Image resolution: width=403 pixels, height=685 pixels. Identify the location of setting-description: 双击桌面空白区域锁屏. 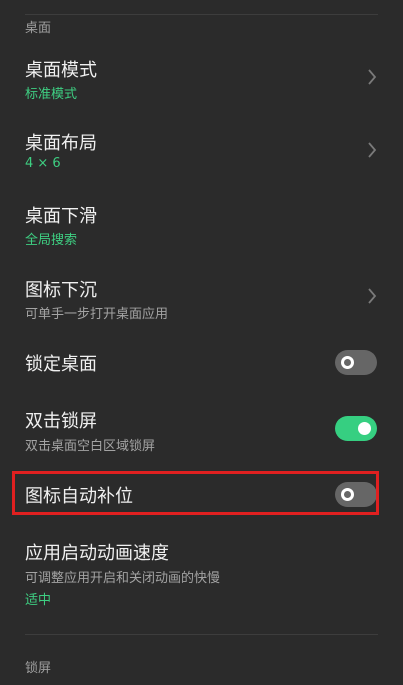
(90, 446).